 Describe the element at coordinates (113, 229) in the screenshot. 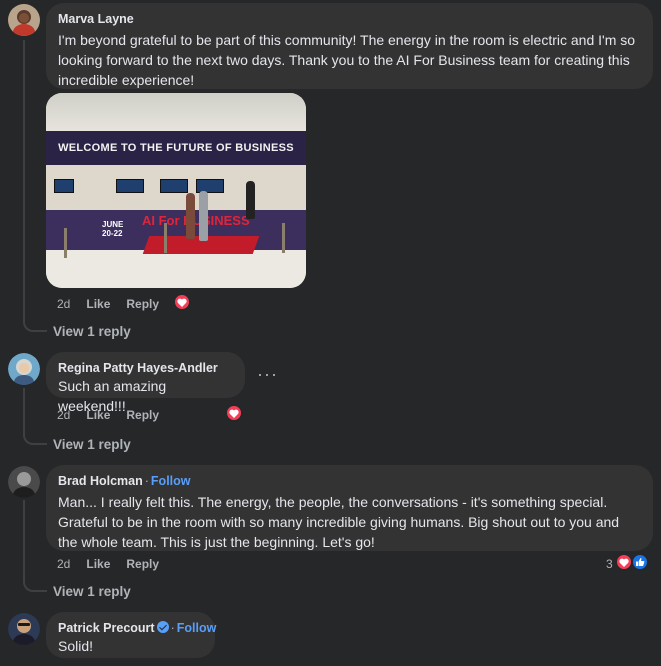

I see `photo-desk-date: JUNE 20-22` at that location.